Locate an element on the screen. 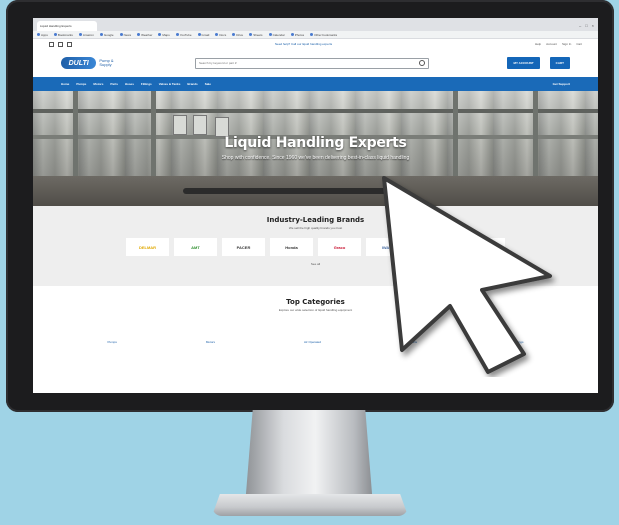 The height and width of the screenshot is (525, 619). nav-item: Valves & Tanks is located at coordinates (170, 84).